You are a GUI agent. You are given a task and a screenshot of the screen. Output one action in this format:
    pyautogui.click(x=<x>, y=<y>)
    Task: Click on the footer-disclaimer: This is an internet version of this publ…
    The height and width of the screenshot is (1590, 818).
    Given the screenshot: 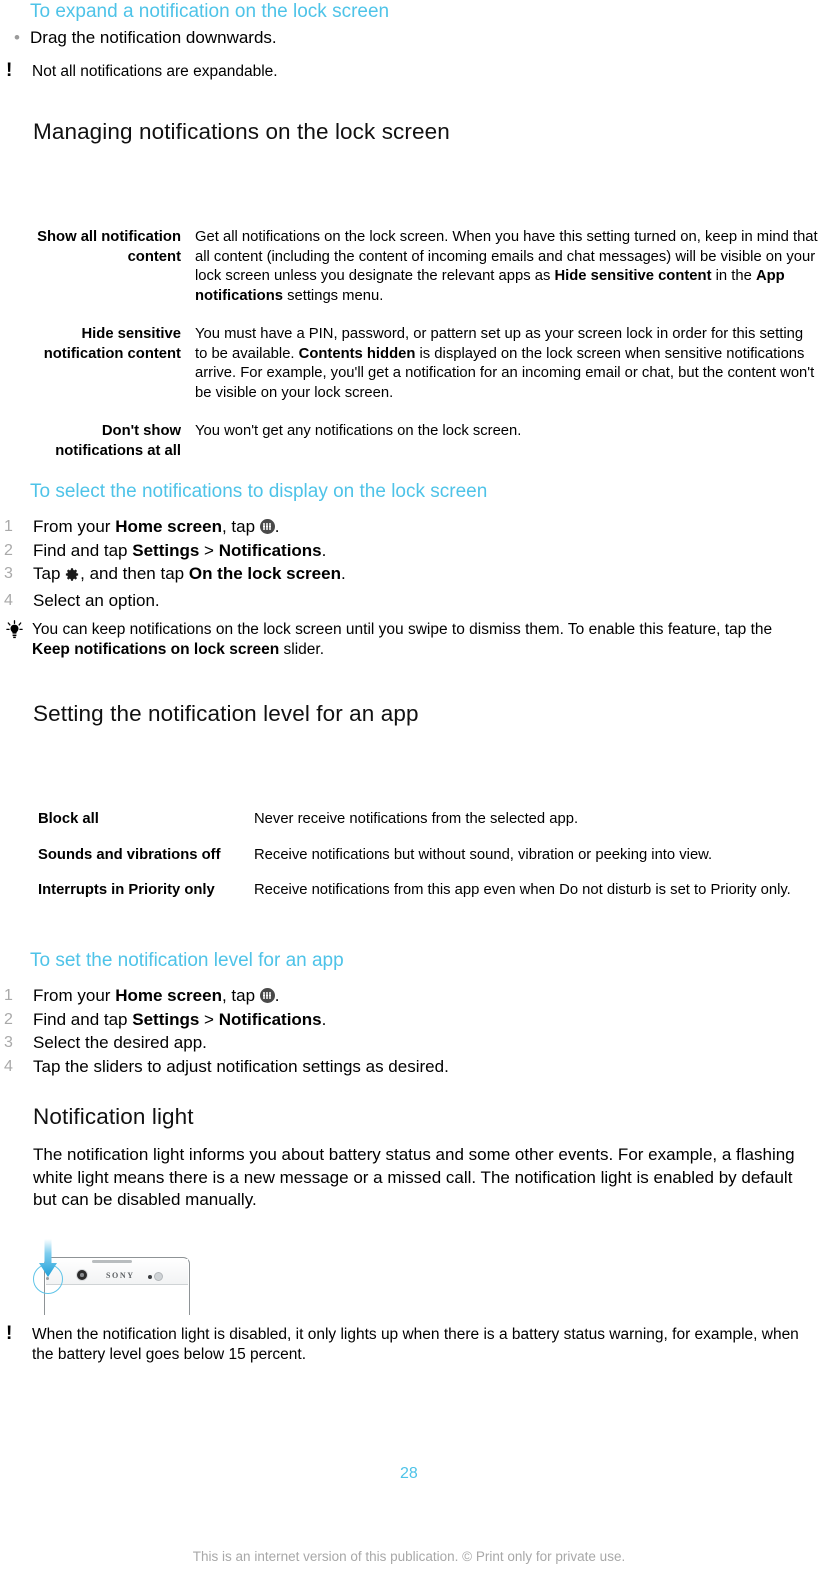 What is the action you would take?
    pyautogui.click(x=409, y=1556)
    